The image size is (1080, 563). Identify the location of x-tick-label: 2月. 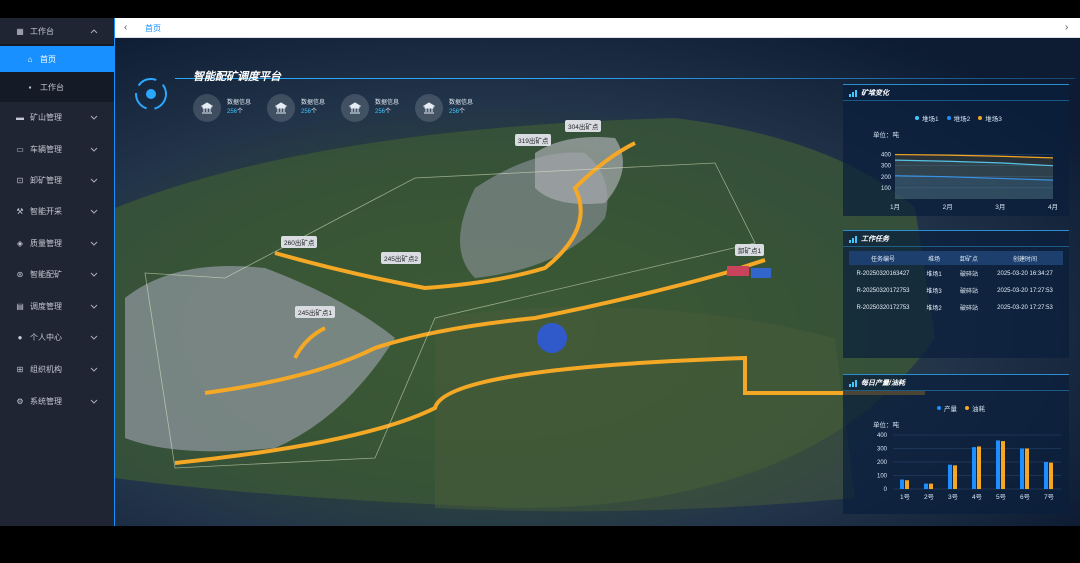
(948, 207).